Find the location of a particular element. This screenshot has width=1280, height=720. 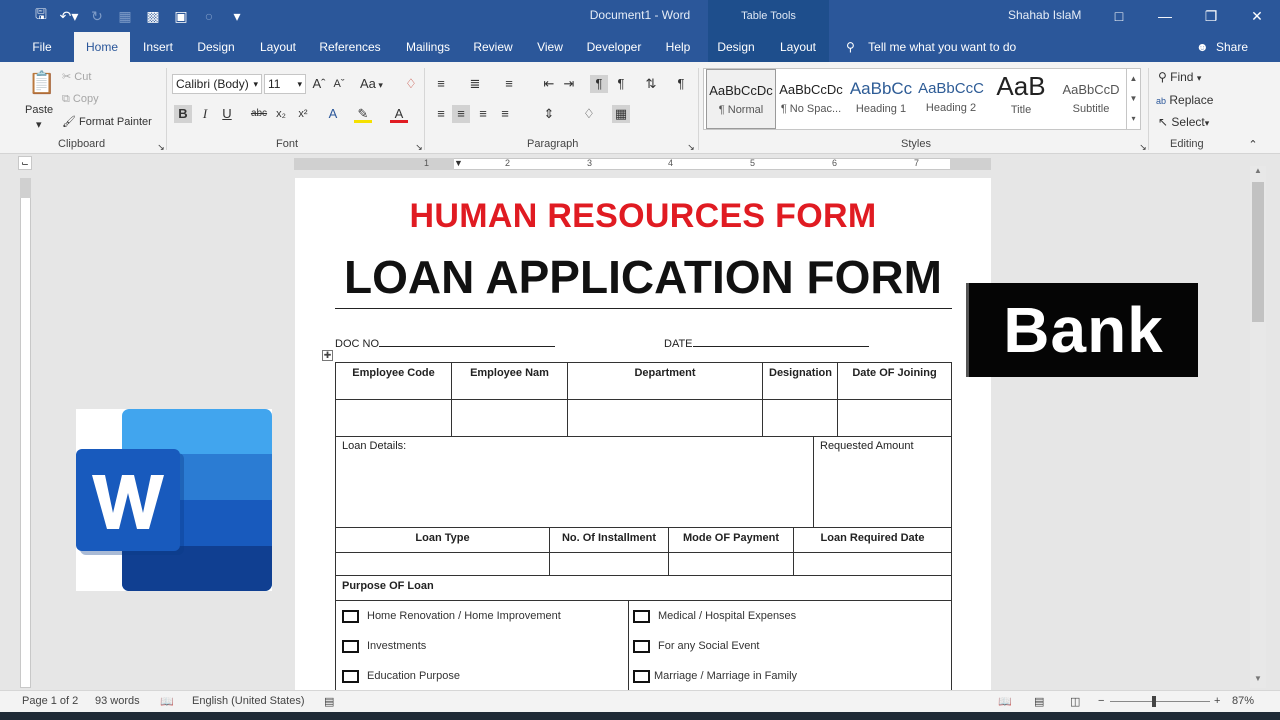

purpose-option: Investments is located at coordinates (482, 646).